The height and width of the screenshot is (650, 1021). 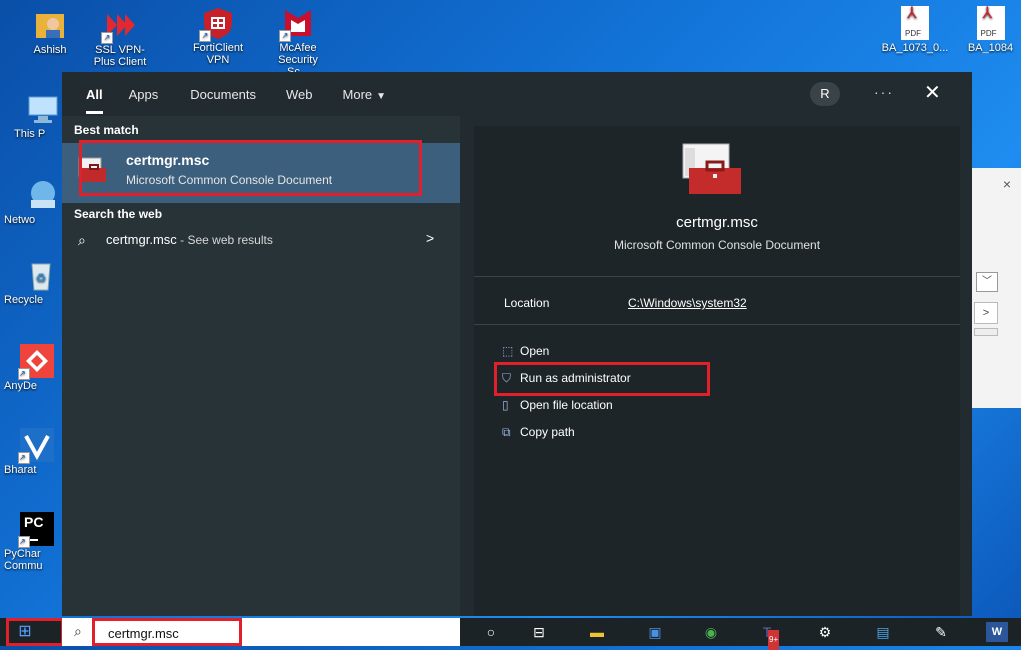 What do you see at coordinates (566, 405) in the screenshot?
I see `action-label: Open file location` at bounding box center [566, 405].